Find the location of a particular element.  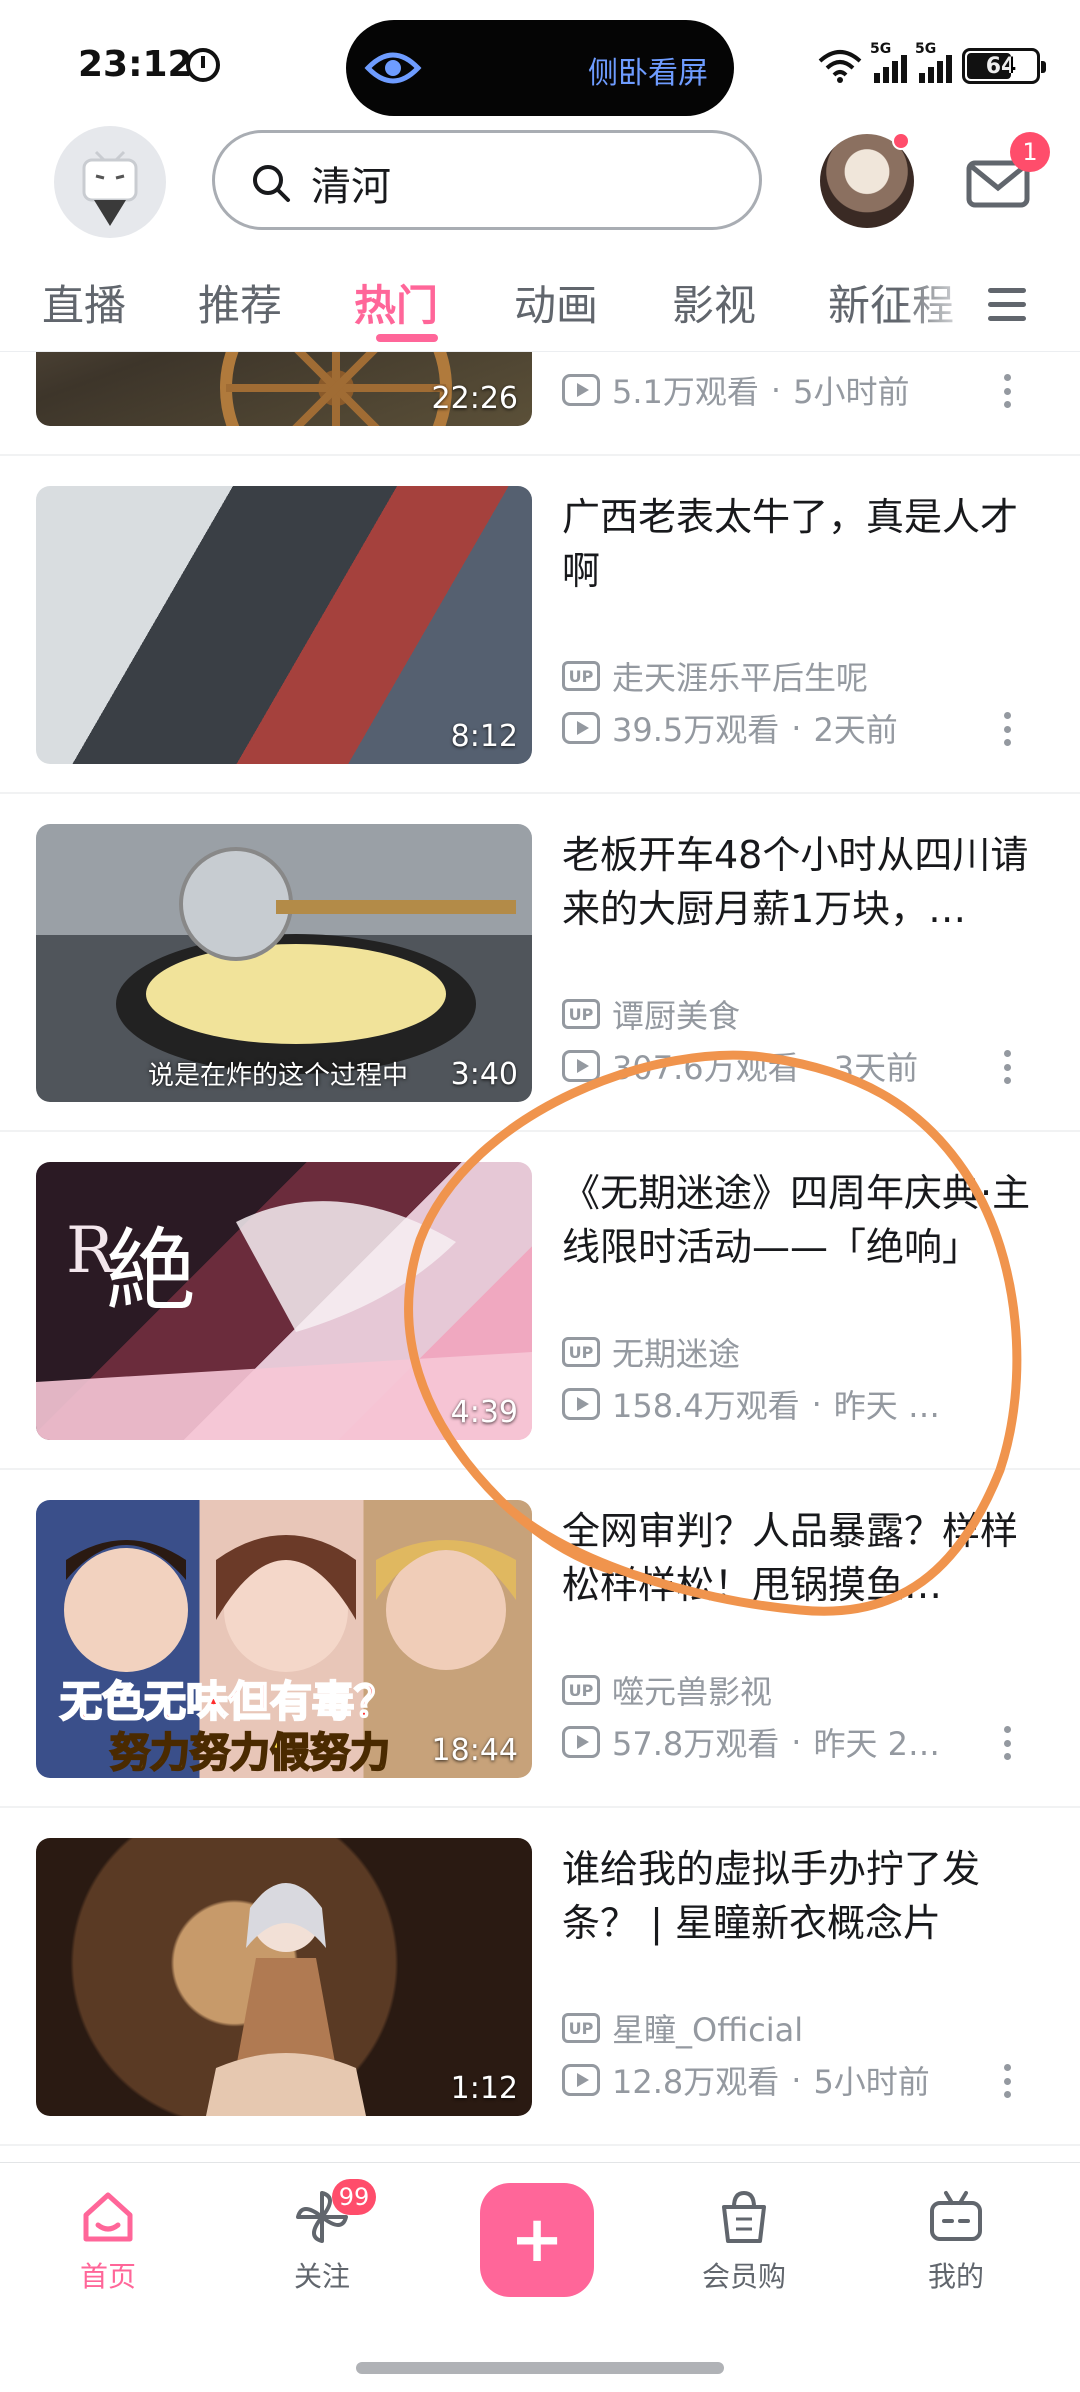

nav-follow-label: 关注 is located at coordinates (321, 2276).